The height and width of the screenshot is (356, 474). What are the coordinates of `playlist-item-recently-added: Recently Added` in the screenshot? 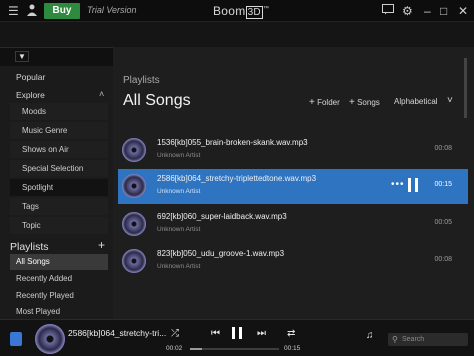 It's located at (59, 279).